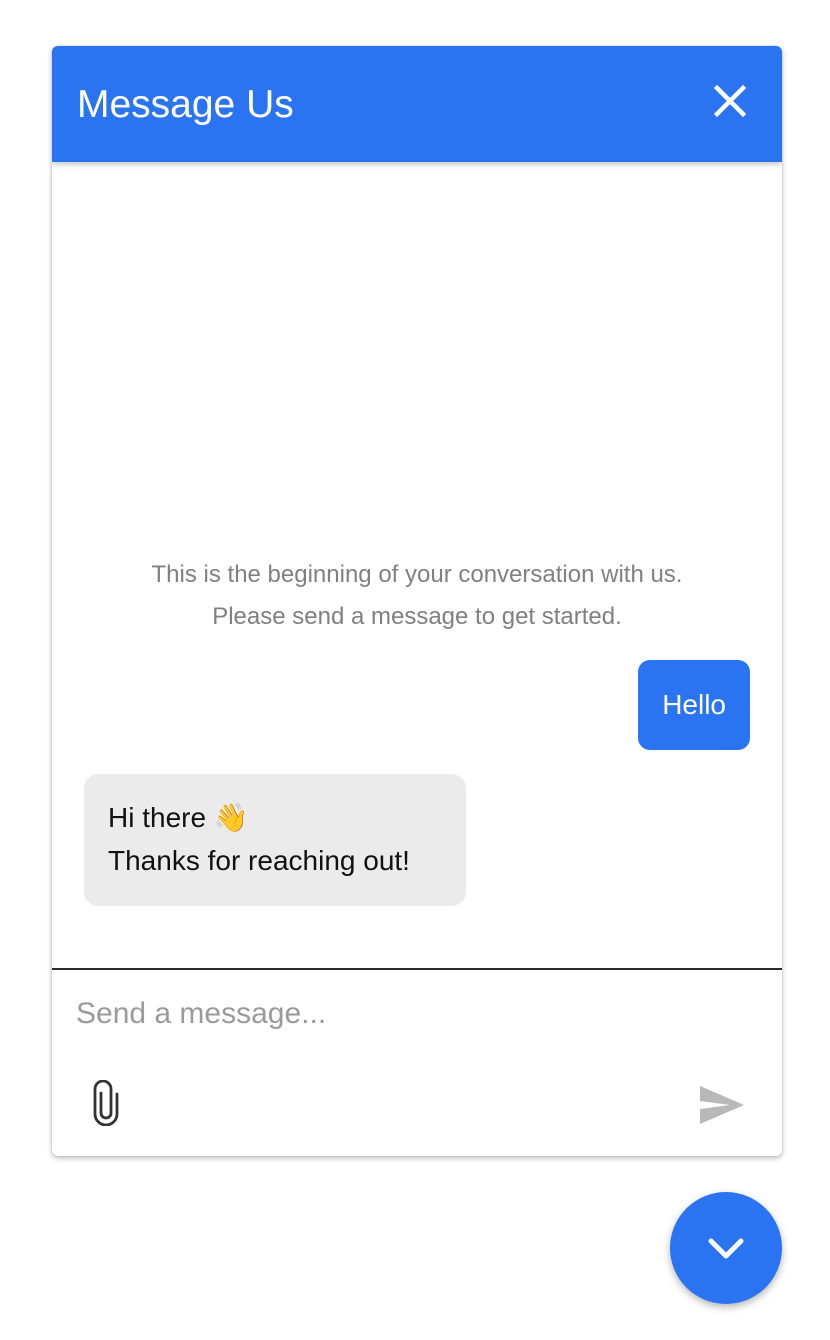 This screenshot has width=830, height=1340. What do you see at coordinates (259, 860) in the screenshot?
I see `incoming-message-line-2: Thanks for reaching out!` at bounding box center [259, 860].